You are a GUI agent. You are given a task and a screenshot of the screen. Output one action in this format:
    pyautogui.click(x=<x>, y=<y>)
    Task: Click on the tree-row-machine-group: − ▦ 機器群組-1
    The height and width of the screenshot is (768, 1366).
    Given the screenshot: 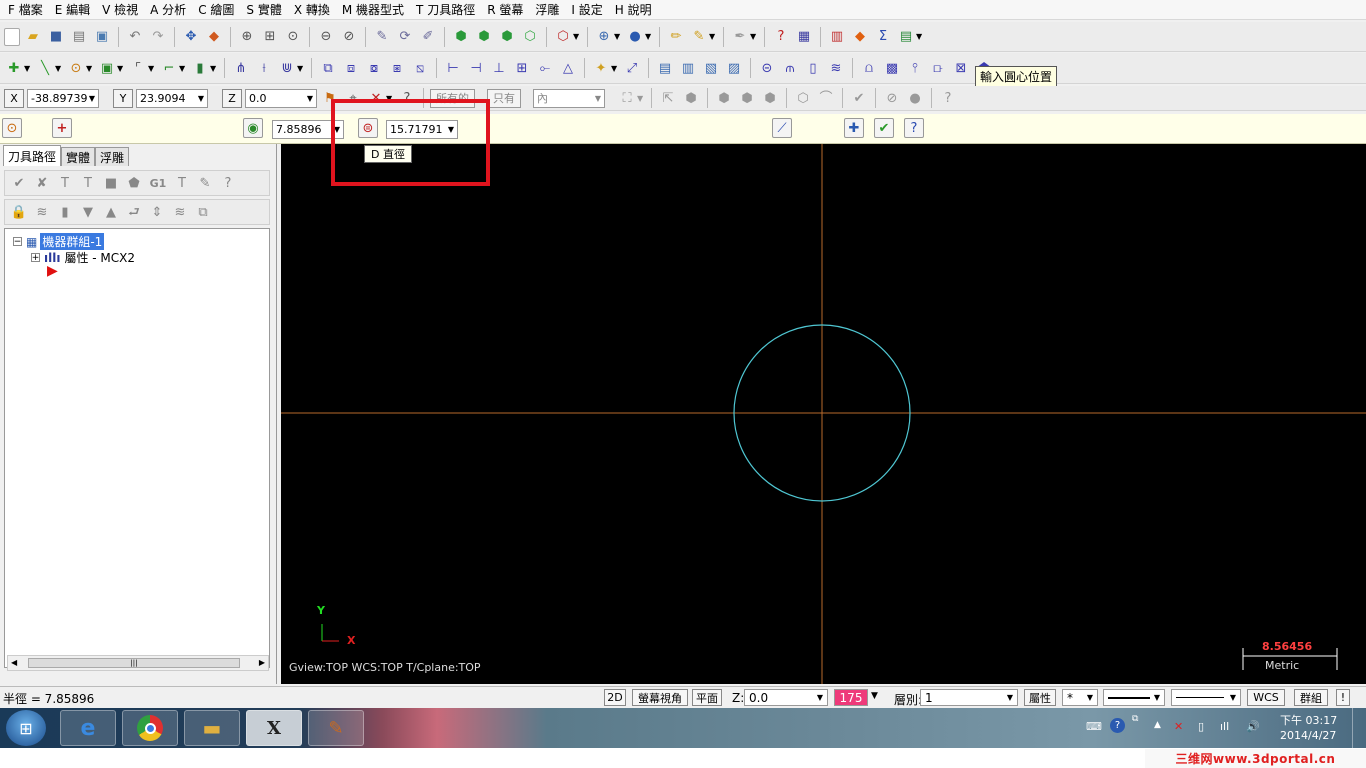 What is the action you would take?
    pyautogui.click(x=59, y=241)
    